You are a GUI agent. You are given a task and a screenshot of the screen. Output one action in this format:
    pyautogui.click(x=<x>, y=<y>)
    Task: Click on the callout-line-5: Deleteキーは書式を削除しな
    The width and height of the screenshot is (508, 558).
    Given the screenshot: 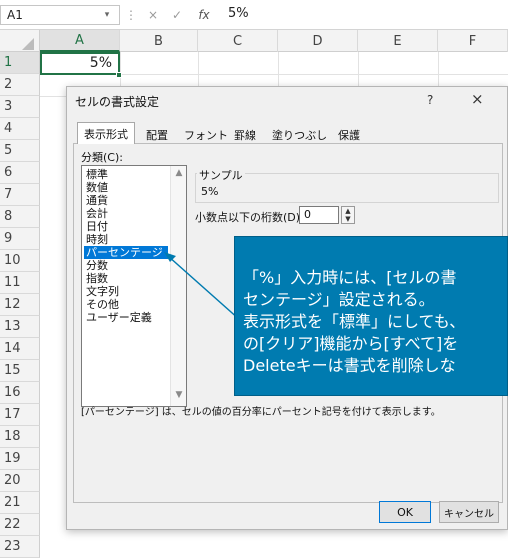 What is the action you would take?
    pyautogui.click(x=349, y=365)
    